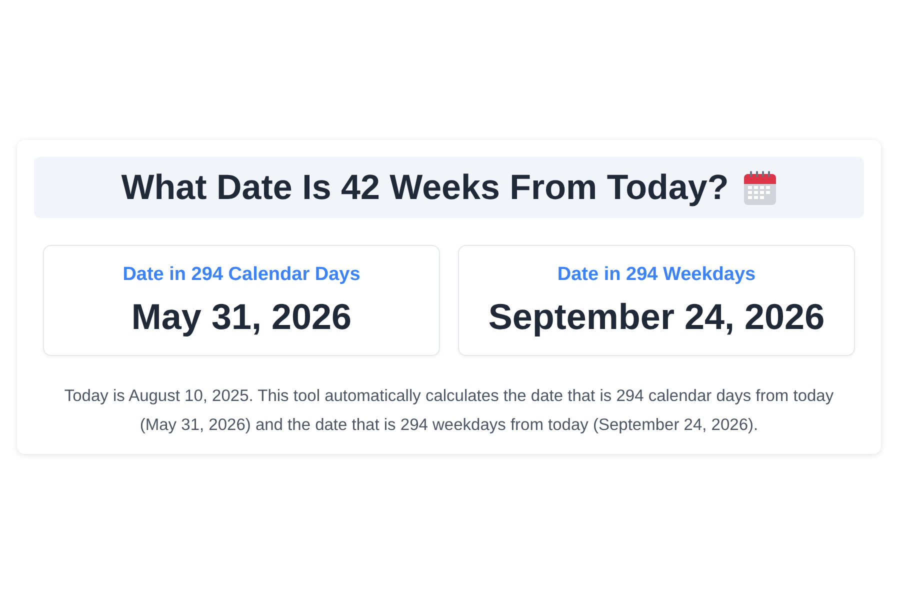 The width and height of the screenshot is (900, 600). What do you see at coordinates (449, 411) in the screenshot?
I see `description-text: Today is August 10, 2025. This tool automatically calculates the date that is 294 calendar days from today (May 31, 2026) and the date that is 294 weekdays from today (September 24, 2026).` at bounding box center [449, 411].